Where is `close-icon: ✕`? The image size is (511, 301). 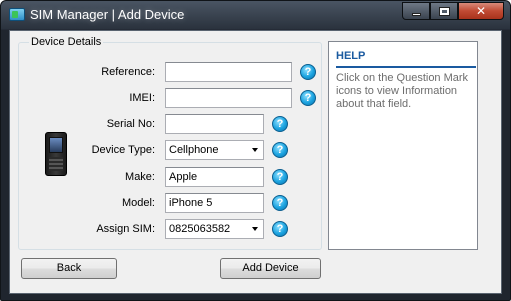 close-icon: ✕ is located at coordinates (481, 11).